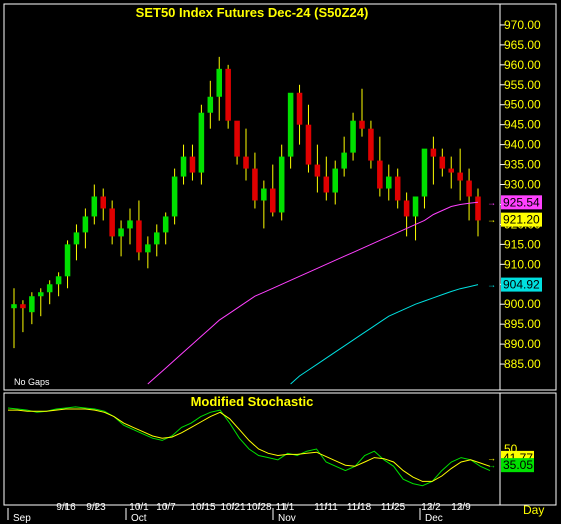  What do you see at coordinates (522, 264) in the screenshot?
I see `y-tick-label: 910.00` at bounding box center [522, 264].